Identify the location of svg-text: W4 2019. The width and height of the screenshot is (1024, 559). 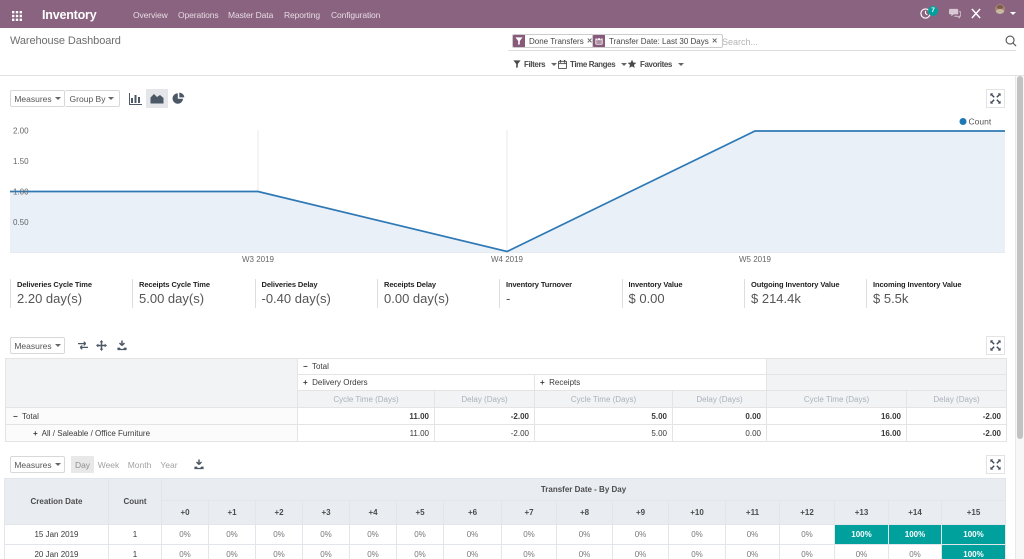
(507, 259).